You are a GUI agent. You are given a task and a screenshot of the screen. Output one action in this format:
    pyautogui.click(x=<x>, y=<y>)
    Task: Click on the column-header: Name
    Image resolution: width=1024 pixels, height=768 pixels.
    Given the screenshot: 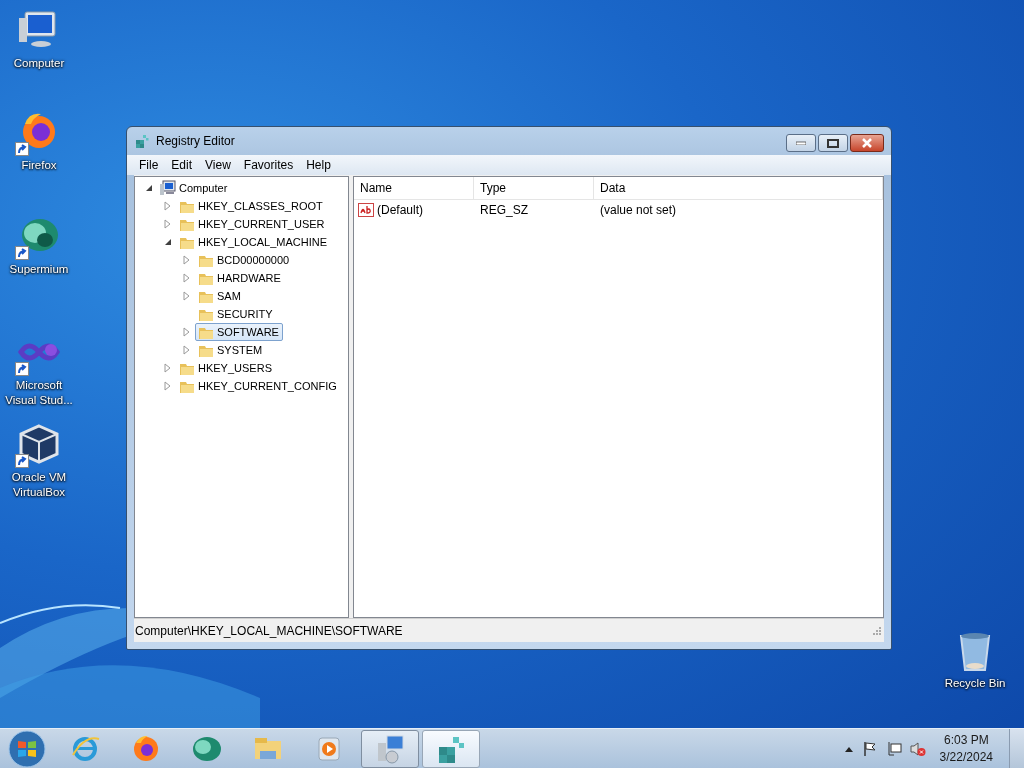 What is the action you would take?
    pyautogui.click(x=414, y=188)
    